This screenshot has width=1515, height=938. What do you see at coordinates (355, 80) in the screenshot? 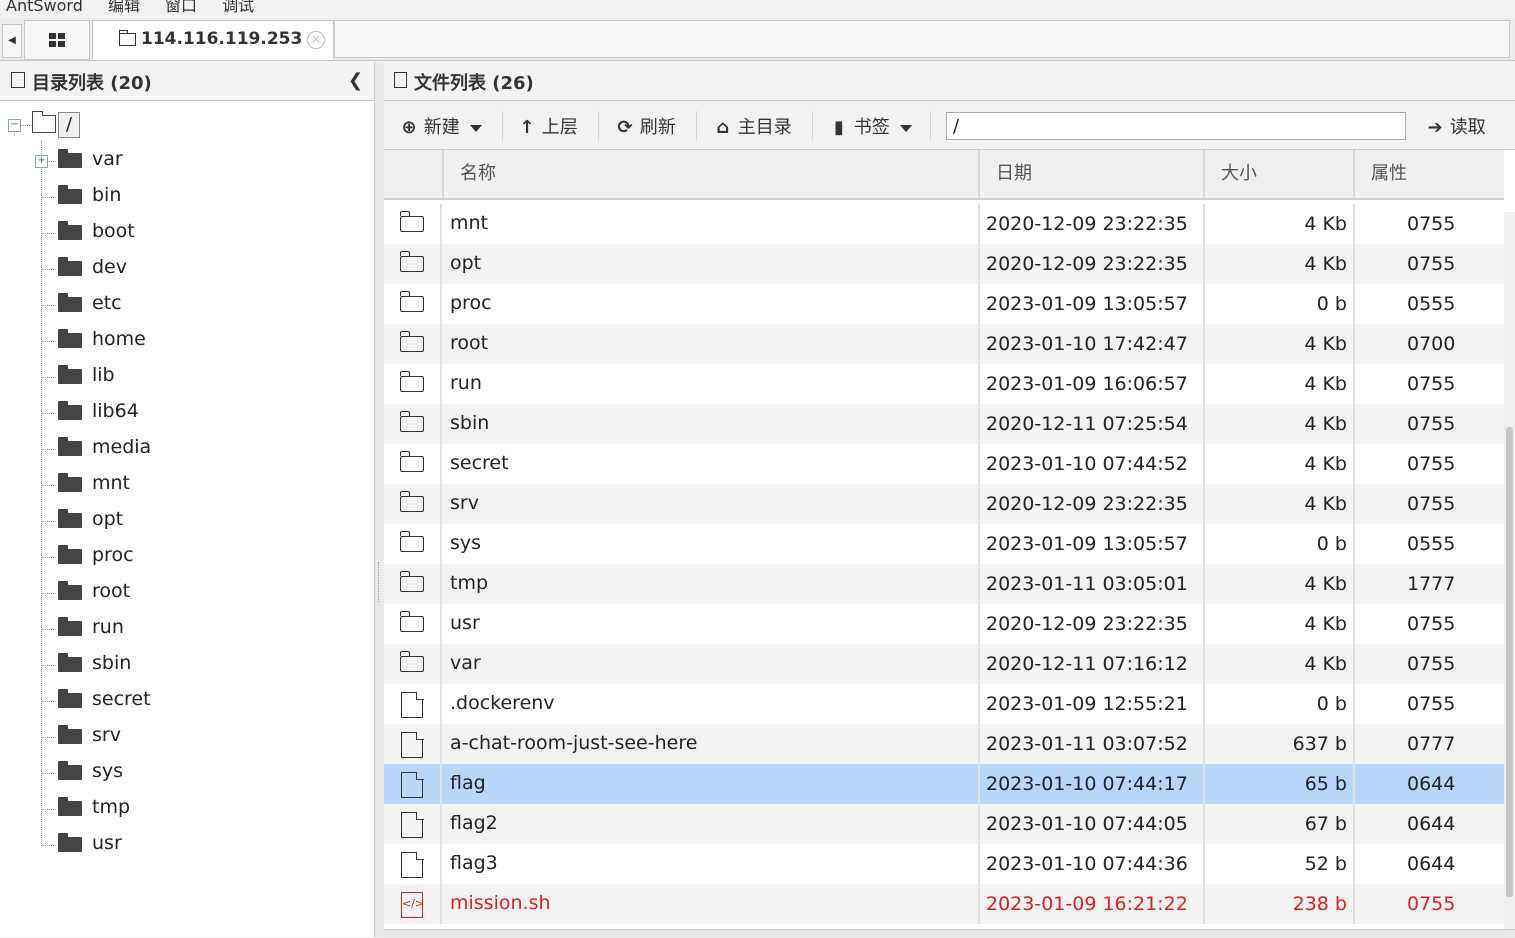
I see `collapse-panel-icon: ❮` at bounding box center [355, 80].